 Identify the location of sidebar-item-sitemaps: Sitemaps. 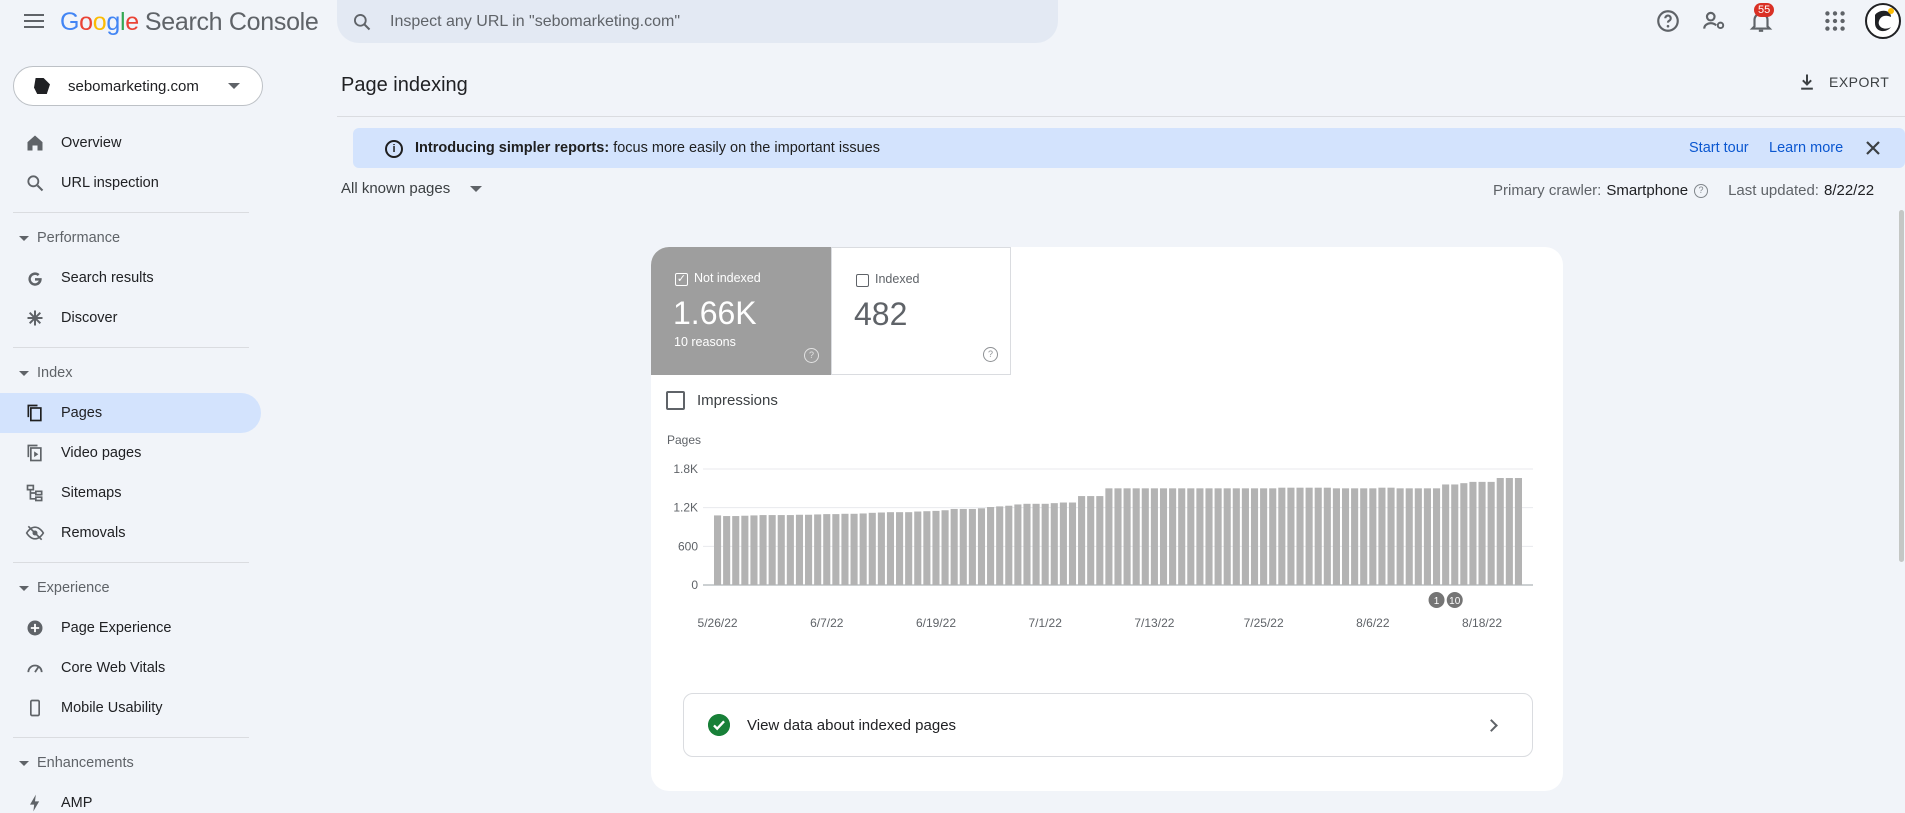
(130, 493).